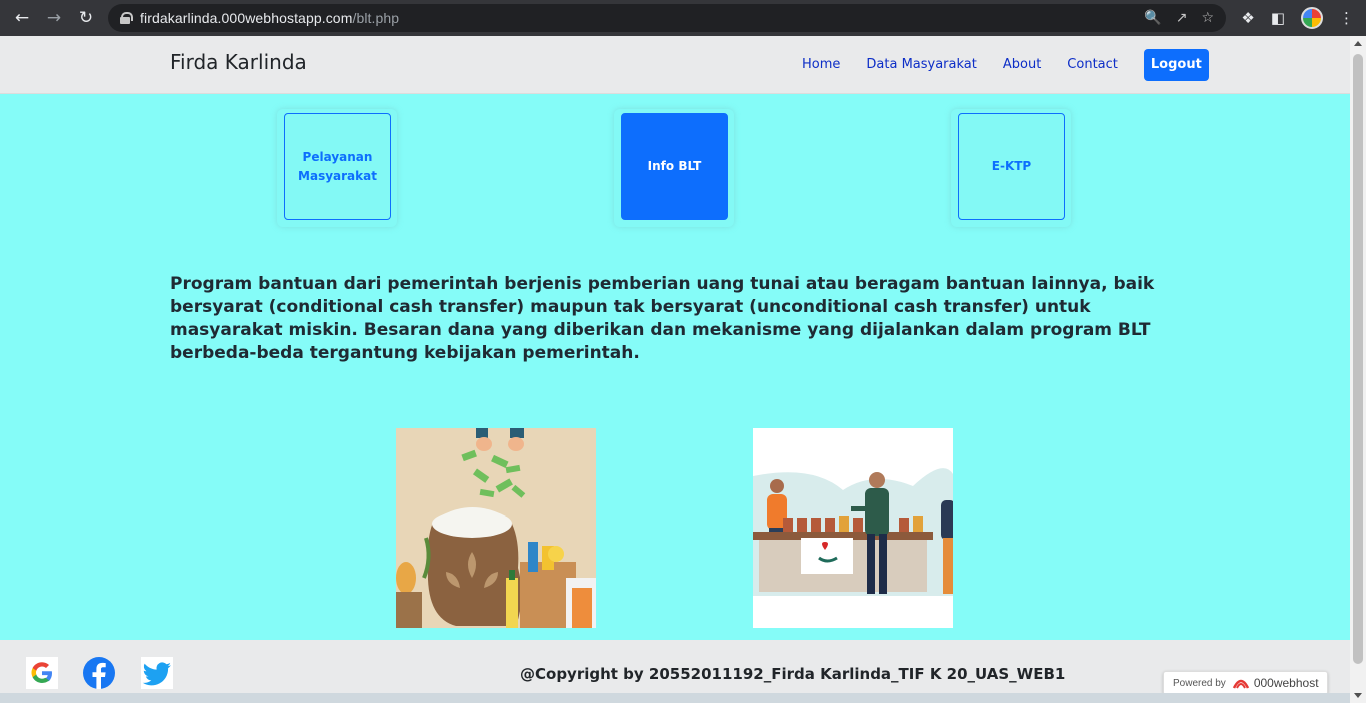 Image resolution: width=1366 pixels, height=703 pixels. I want to click on groceries-money-illustration, so click(496, 528).